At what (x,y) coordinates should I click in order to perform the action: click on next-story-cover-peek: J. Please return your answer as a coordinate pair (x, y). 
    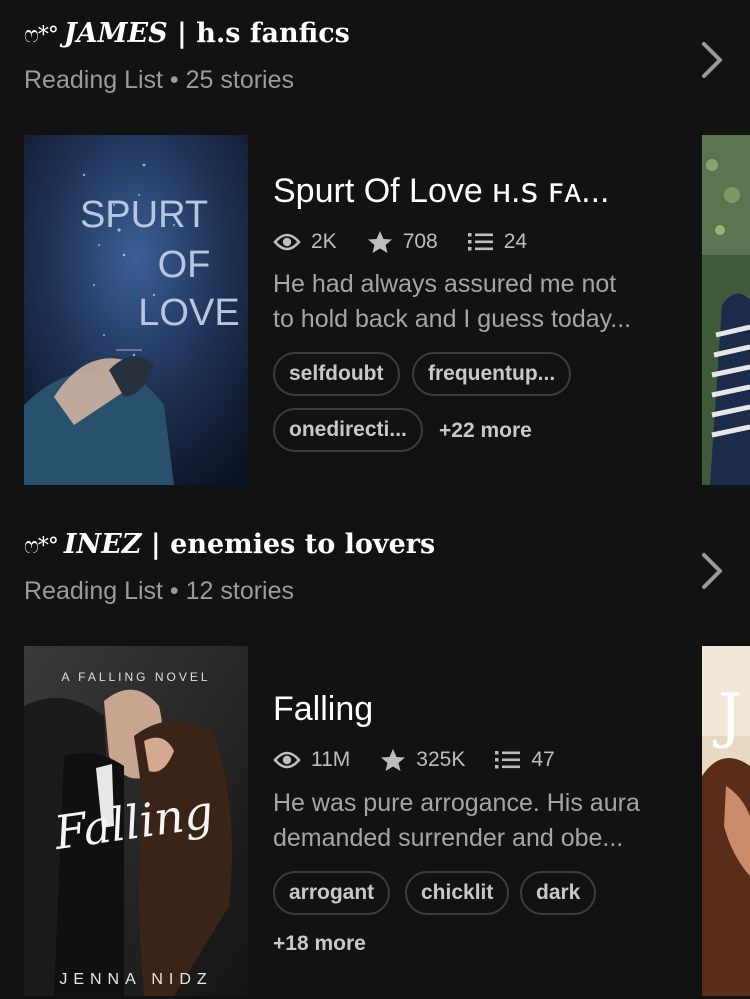
    Looking at the image, I should click on (726, 821).